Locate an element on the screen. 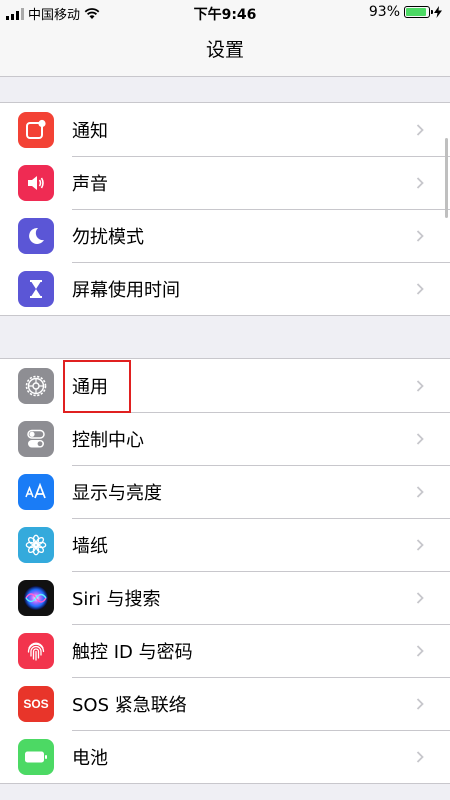  scroll-indicator is located at coordinates (446, 178).